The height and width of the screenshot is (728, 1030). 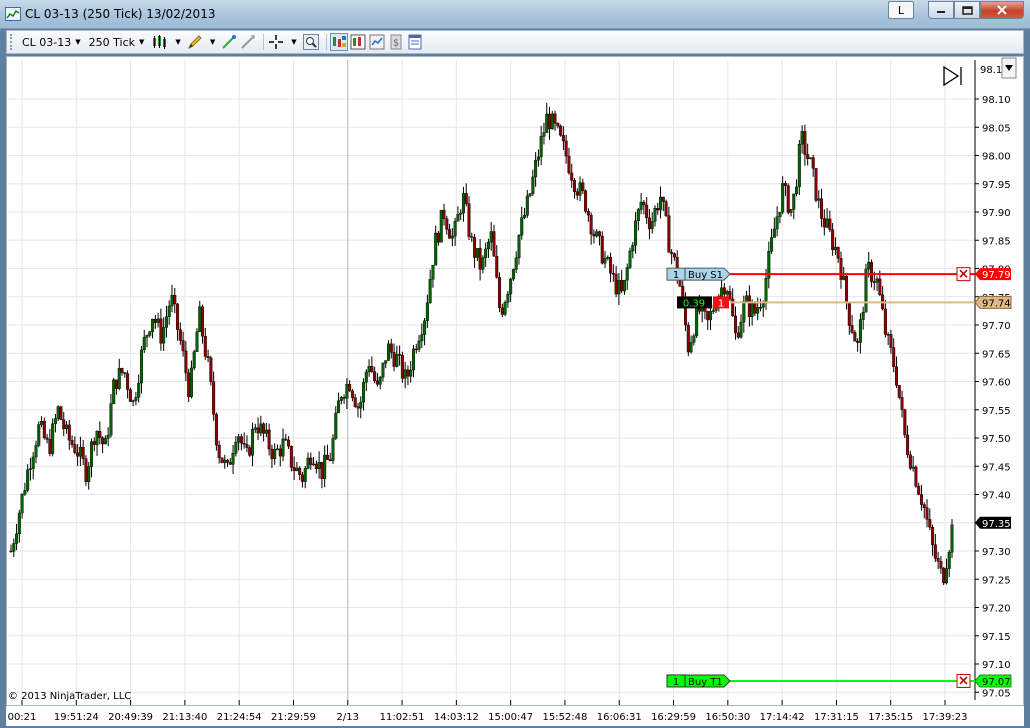 What do you see at coordinates (996, 524) in the screenshot?
I see `last-price: 97.35` at bounding box center [996, 524].